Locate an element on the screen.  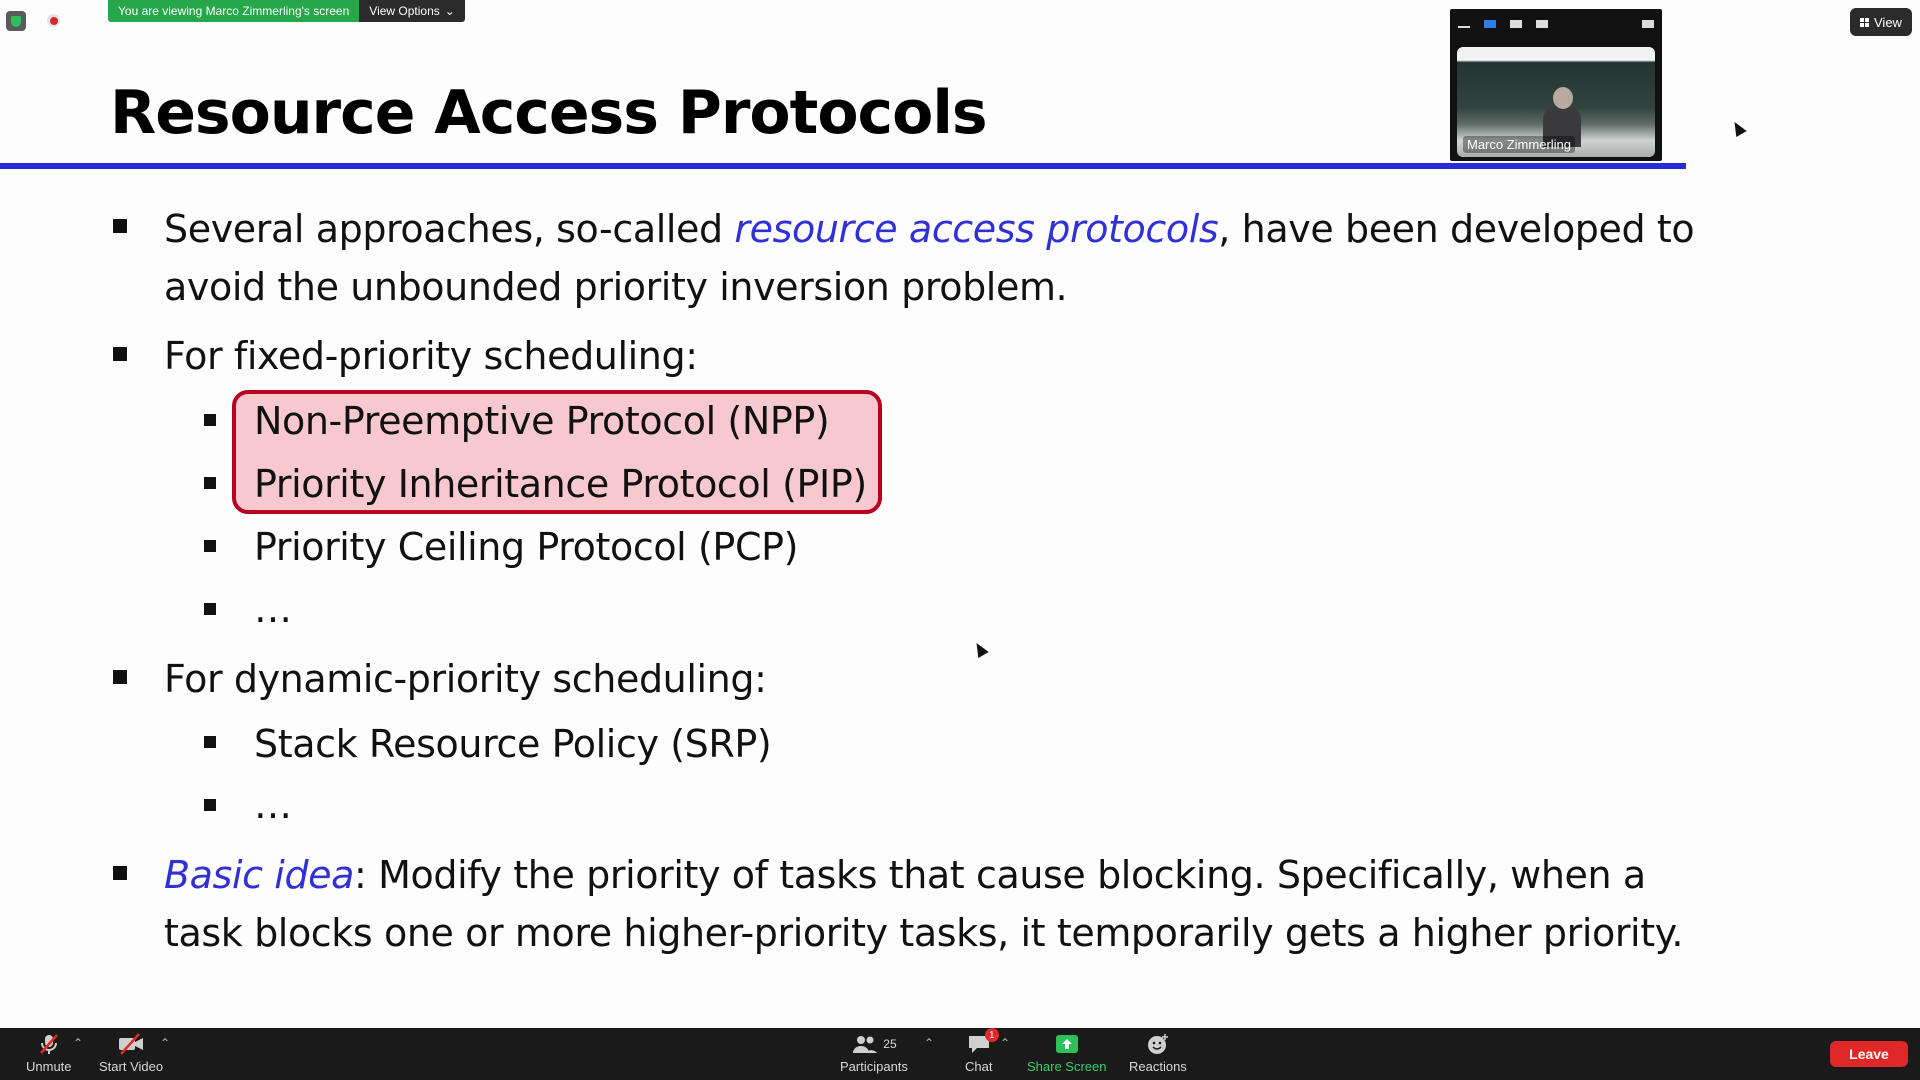
resource-access-protocols-term: resource access protocols is located at coordinates (976, 229).